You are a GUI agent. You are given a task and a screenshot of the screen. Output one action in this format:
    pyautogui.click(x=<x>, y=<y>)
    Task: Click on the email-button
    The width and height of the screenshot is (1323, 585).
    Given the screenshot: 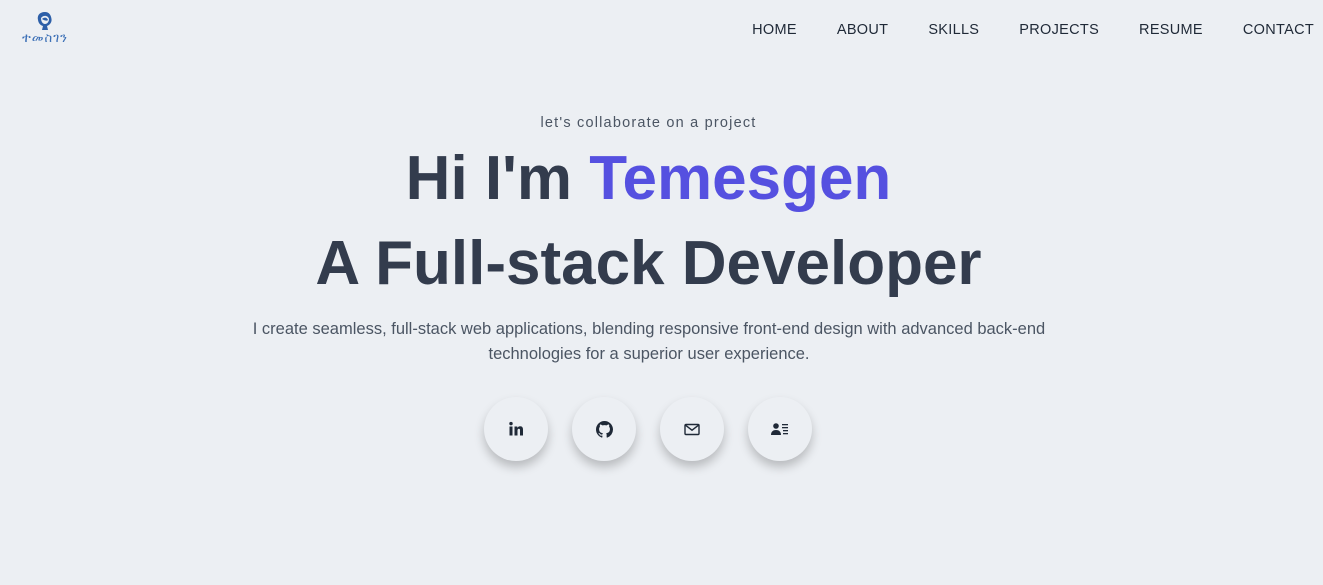 What is the action you would take?
    pyautogui.click(x=692, y=429)
    